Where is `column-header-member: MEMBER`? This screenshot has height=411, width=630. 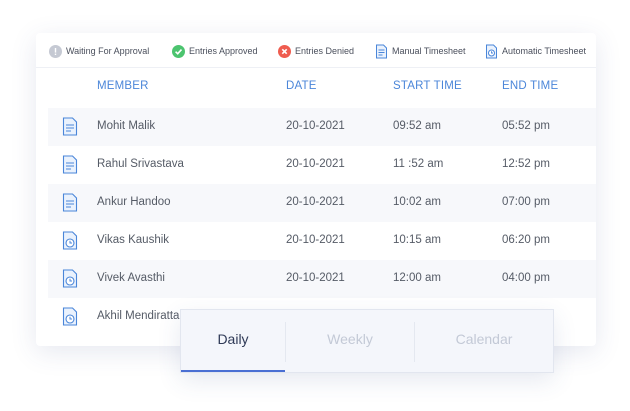
column-header-member: MEMBER is located at coordinates (123, 86).